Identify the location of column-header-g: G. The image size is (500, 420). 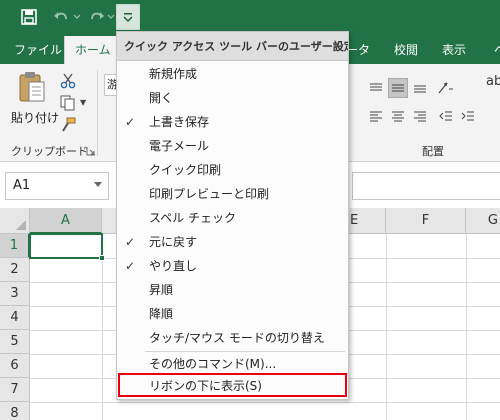
(483, 221).